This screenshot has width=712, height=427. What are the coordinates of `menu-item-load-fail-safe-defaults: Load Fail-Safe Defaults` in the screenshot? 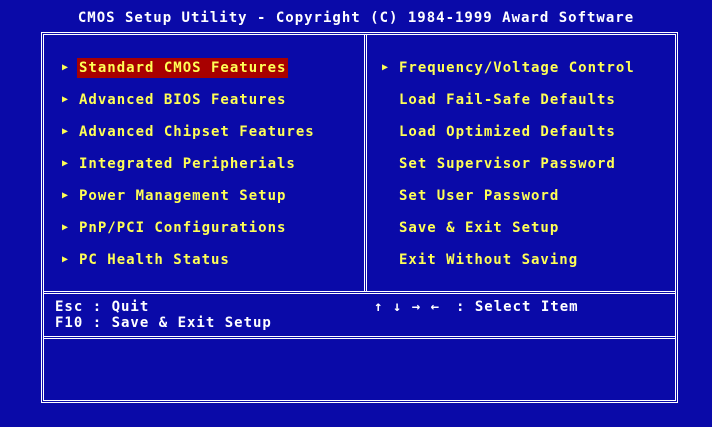 It's located at (498, 100).